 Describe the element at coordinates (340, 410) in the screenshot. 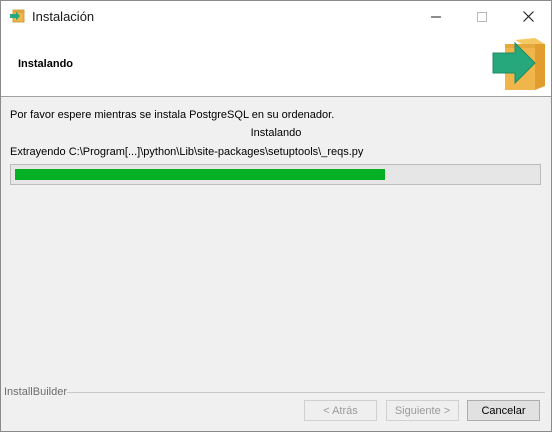

I see `back-button: < Atrás` at that location.